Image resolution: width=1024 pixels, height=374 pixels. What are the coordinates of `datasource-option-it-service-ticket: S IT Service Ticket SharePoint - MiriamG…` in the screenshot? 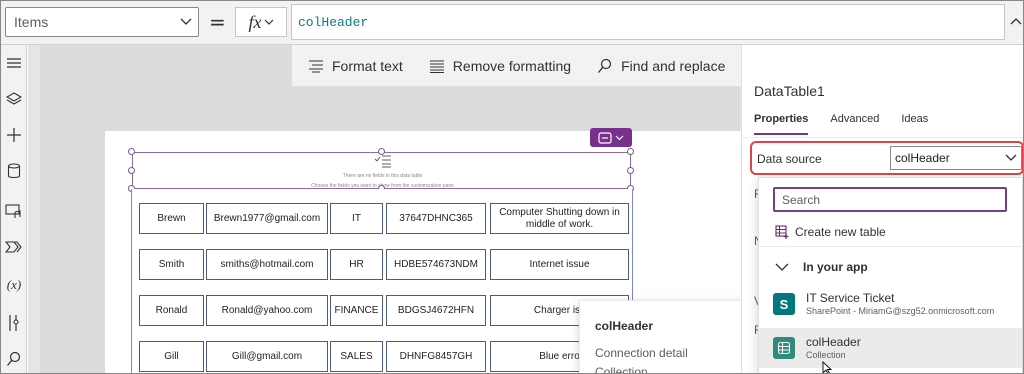 It's located at (890, 304).